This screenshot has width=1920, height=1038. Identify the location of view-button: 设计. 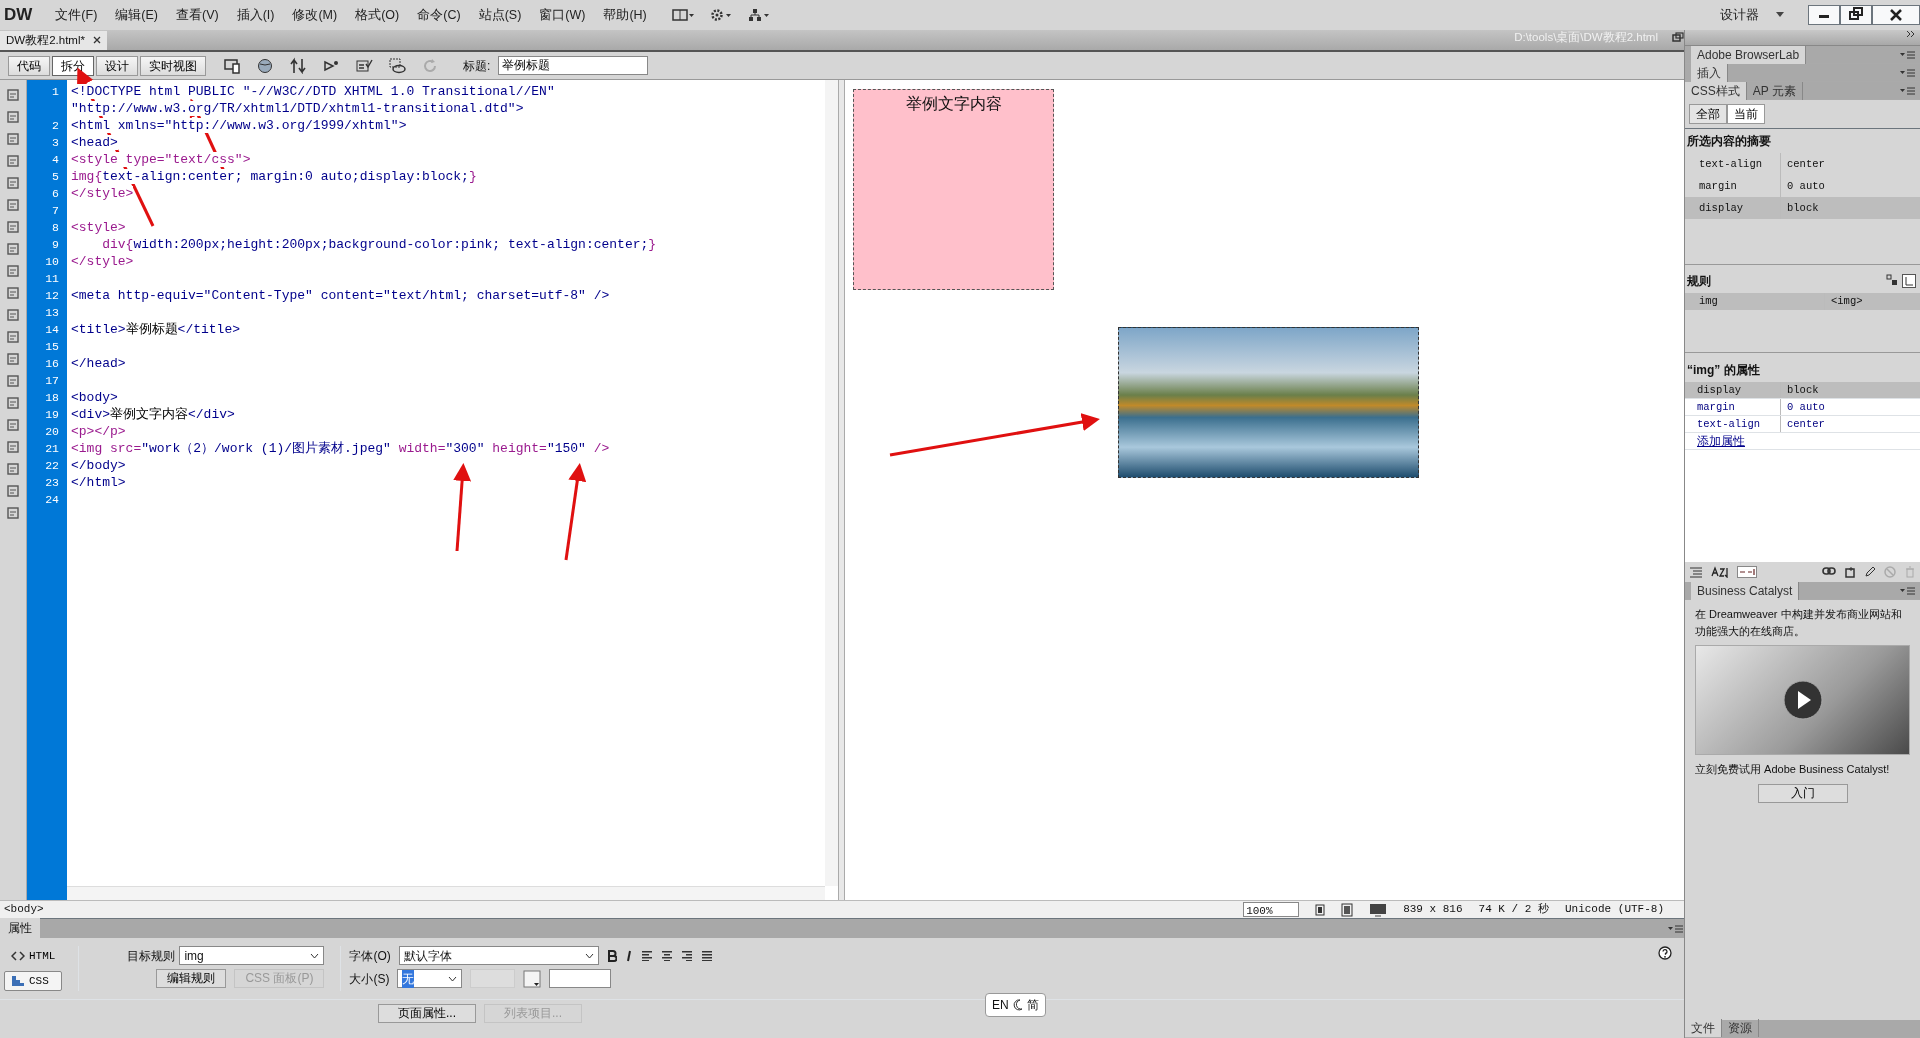
(117, 65).